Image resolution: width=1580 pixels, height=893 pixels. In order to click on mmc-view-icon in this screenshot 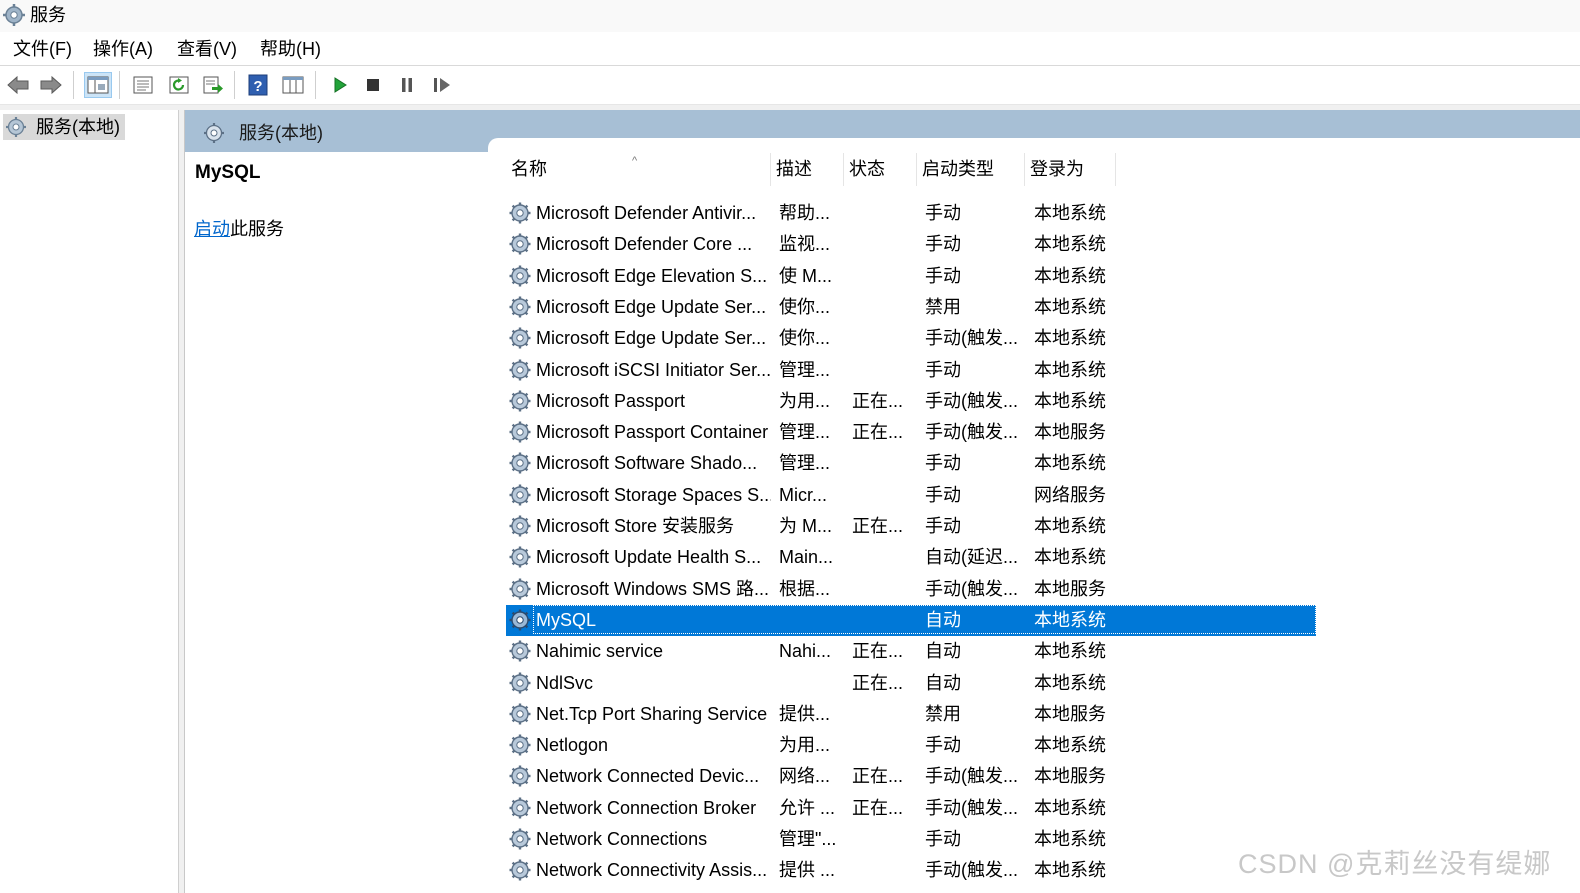, I will do `click(293, 85)`.